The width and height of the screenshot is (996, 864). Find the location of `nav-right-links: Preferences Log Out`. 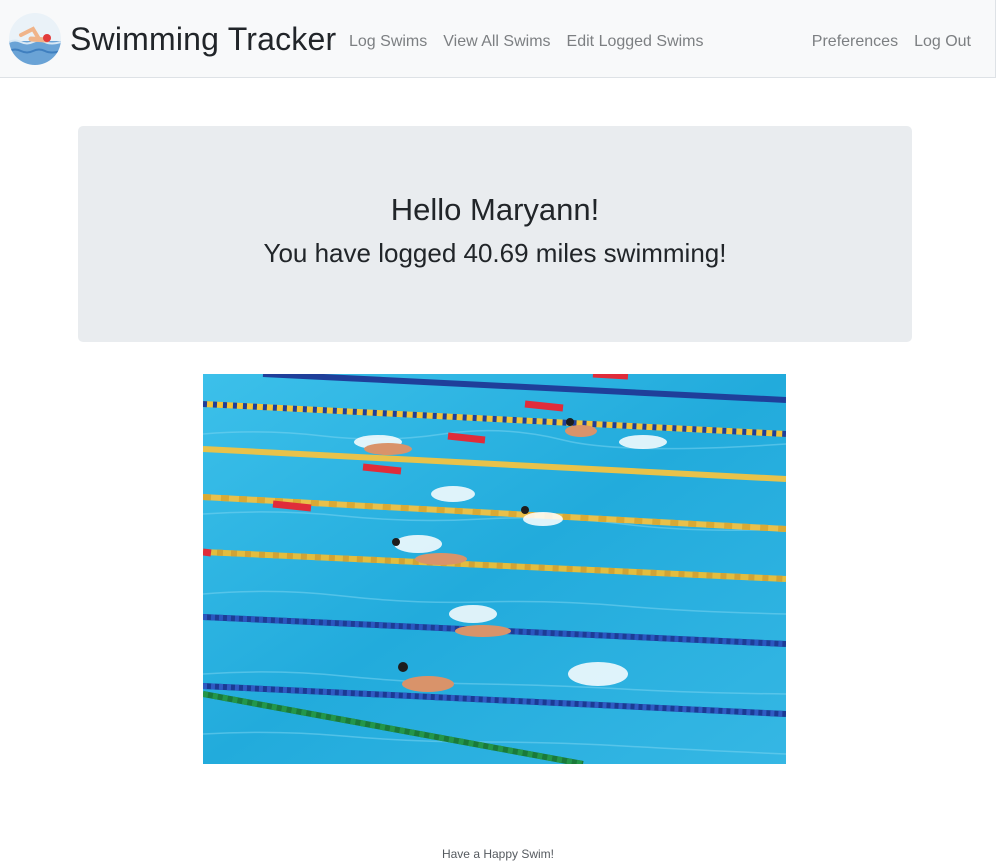

nav-right-links: Preferences Log Out is located at coordinates (883, 42).